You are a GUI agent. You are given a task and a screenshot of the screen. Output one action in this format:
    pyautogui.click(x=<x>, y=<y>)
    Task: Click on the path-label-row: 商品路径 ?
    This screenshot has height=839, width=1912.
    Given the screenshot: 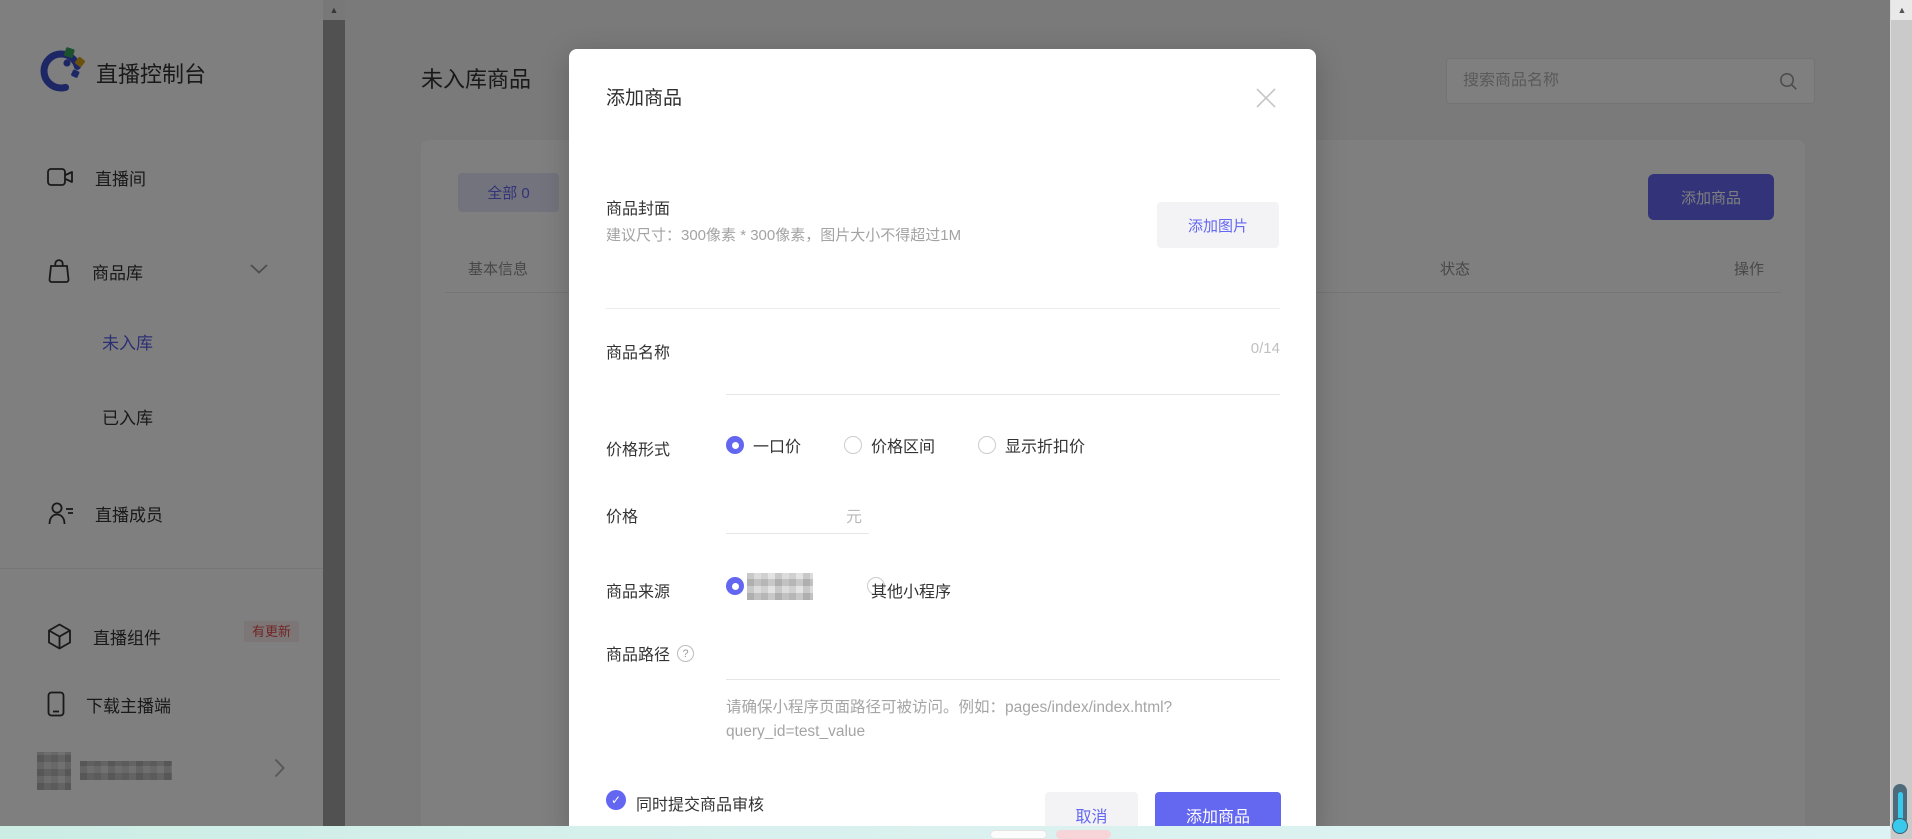 What is the action you would take?
    pyautogui.click(x=650, y=653)
    